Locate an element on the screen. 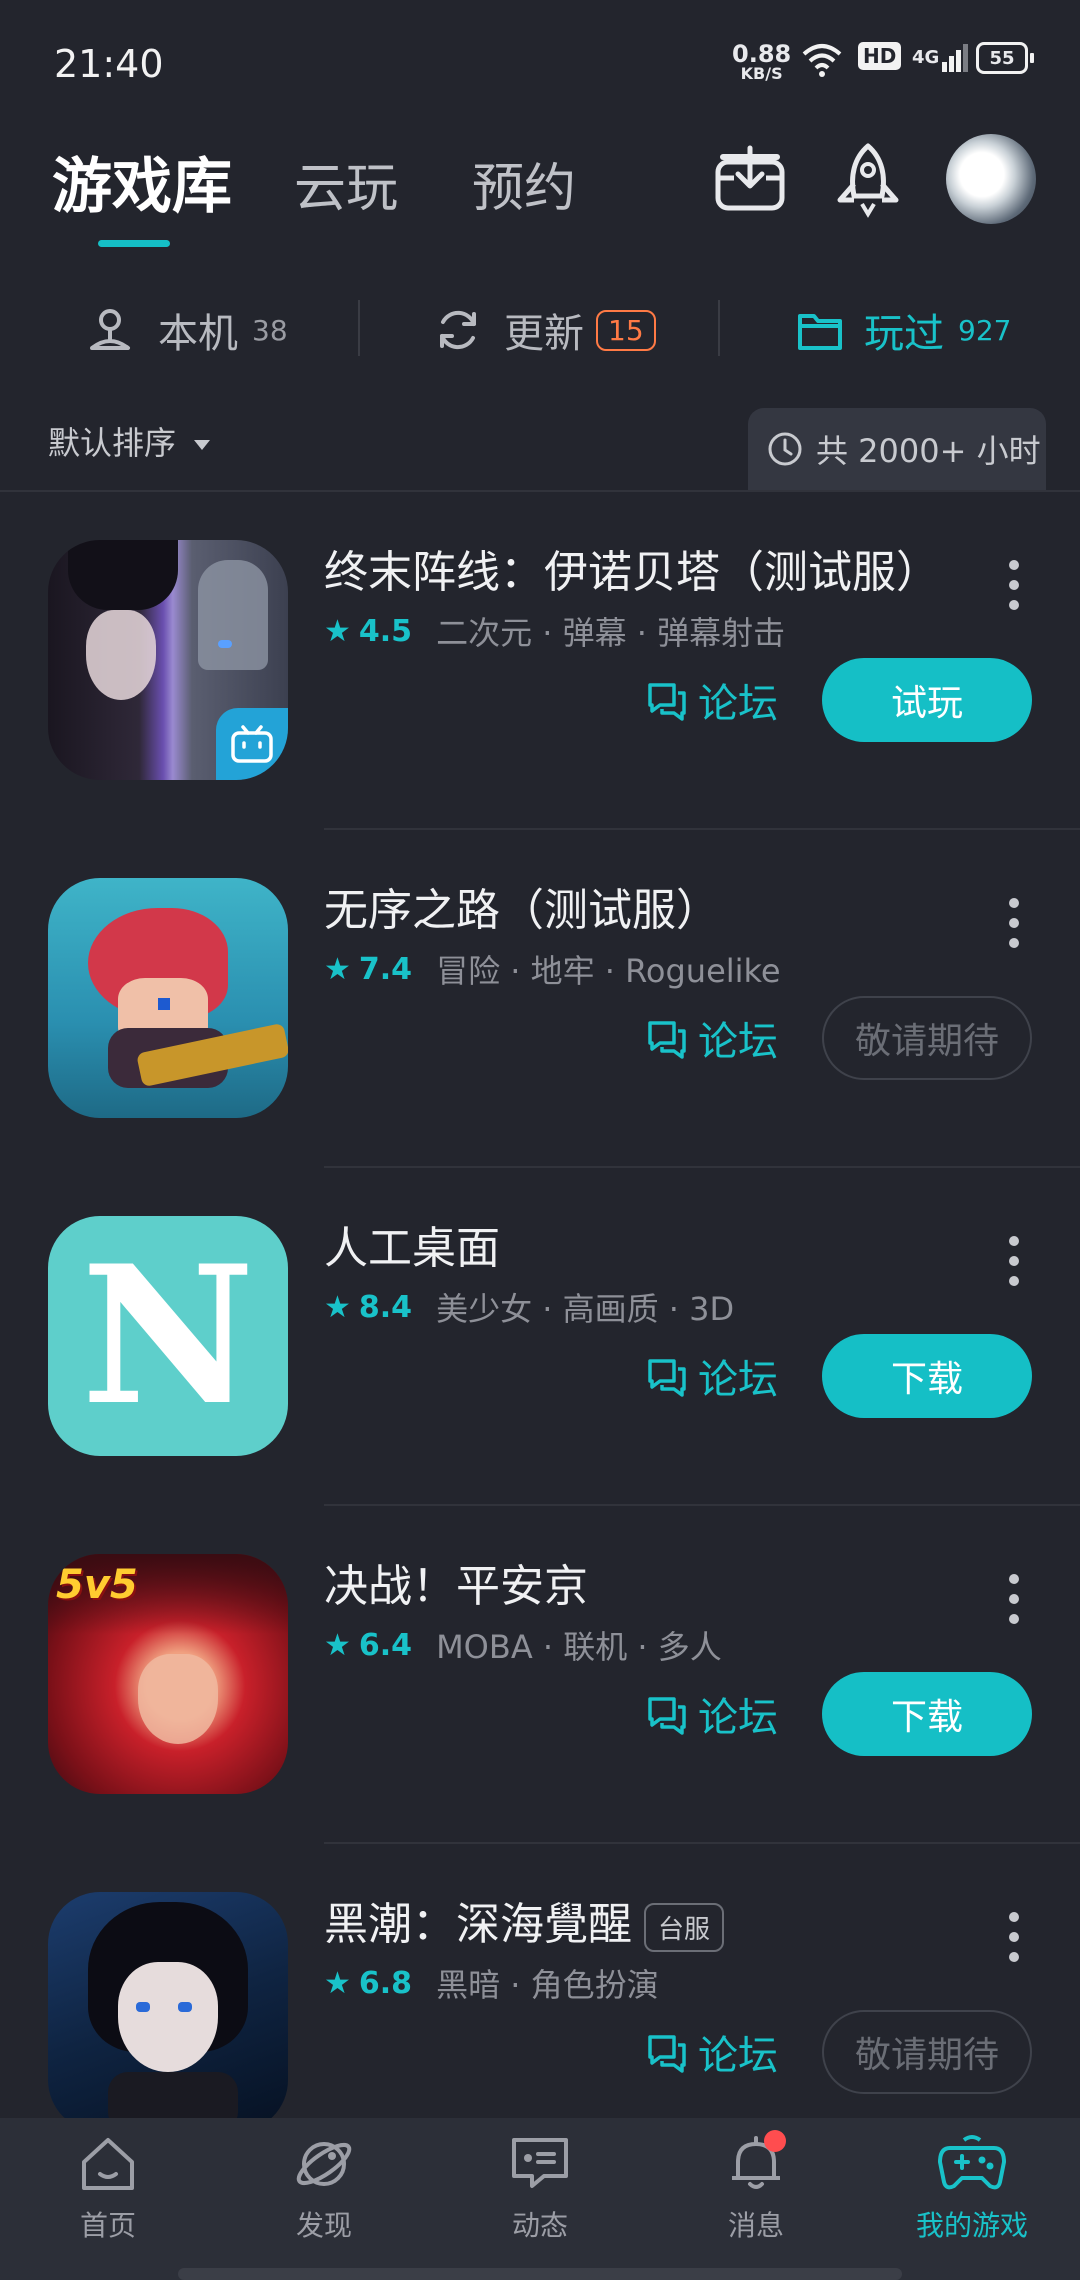 Image resolution: width=1080 pixels, height=2280 pixels. game-rating: 6.4 is located at coordinates (385, 1645).